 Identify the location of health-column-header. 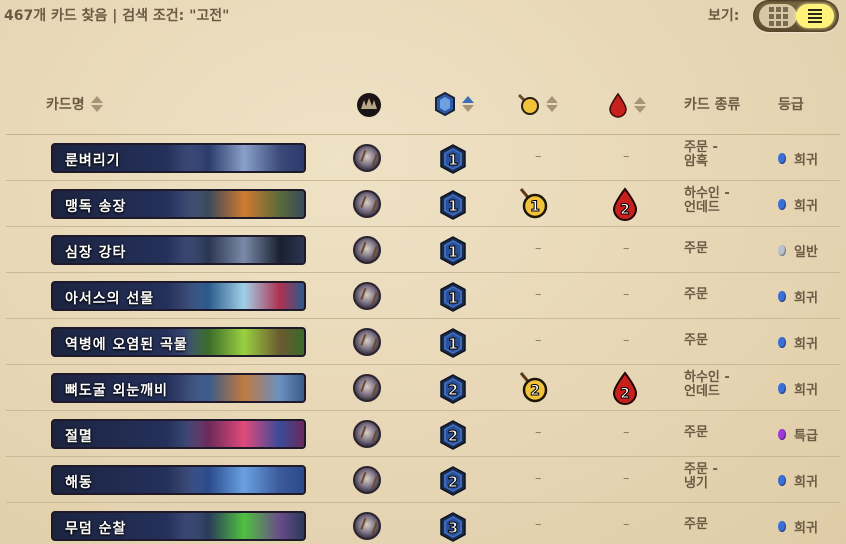
(627, 105).